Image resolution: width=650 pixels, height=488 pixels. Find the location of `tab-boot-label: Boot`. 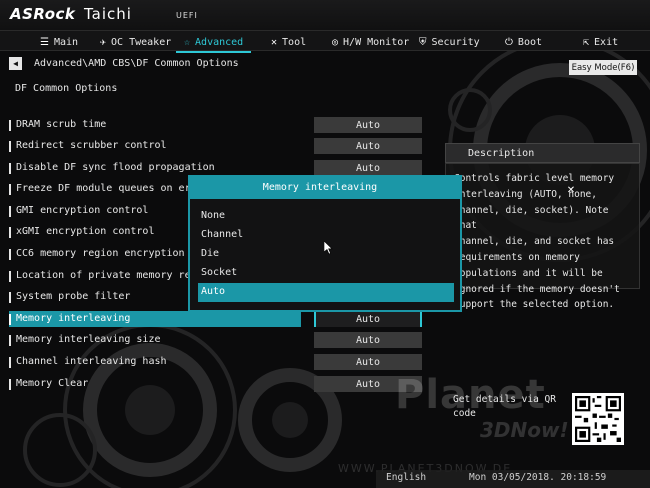

tab-boot-label: Boot is located at coordinates (530, 42).